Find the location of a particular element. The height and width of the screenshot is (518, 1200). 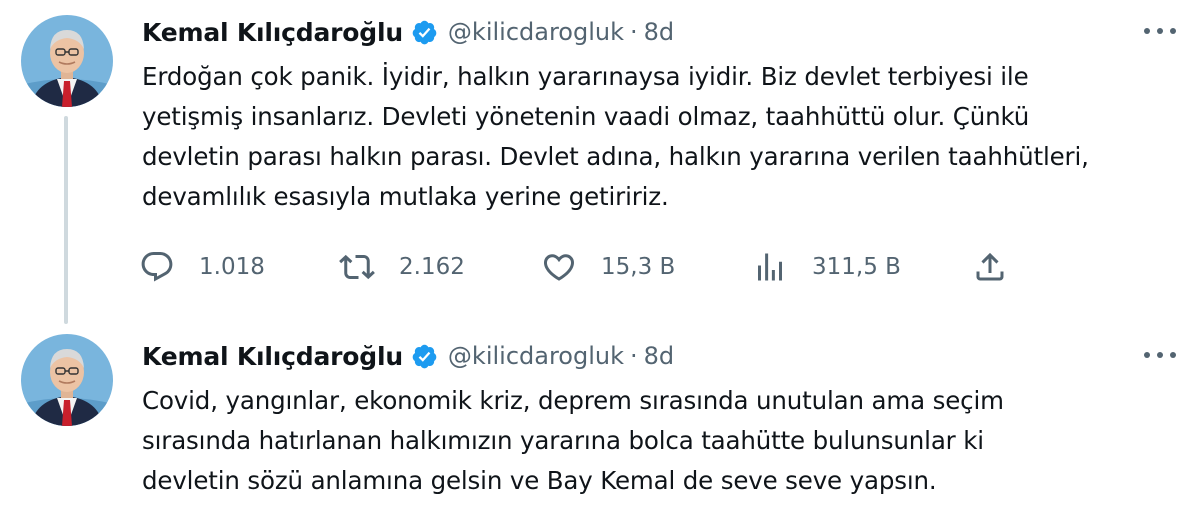

retweet-count: 2.162 is located at coordinates (432, 267).